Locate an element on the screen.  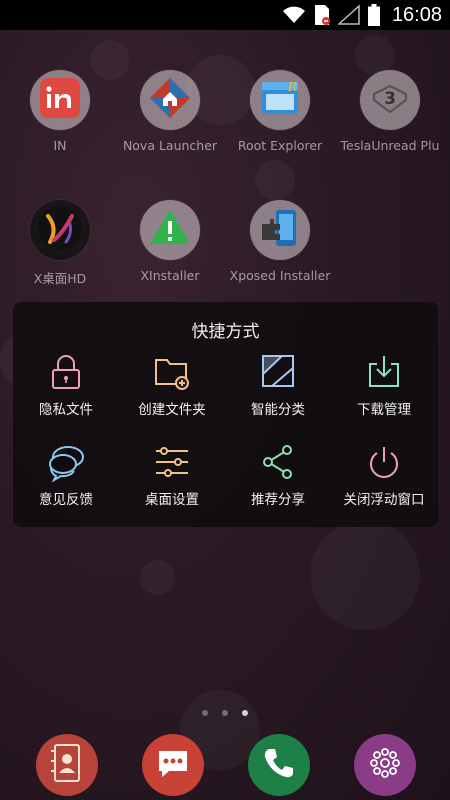
shortcut-feedback: 意见反馈 is located at coordinates (66, 475).